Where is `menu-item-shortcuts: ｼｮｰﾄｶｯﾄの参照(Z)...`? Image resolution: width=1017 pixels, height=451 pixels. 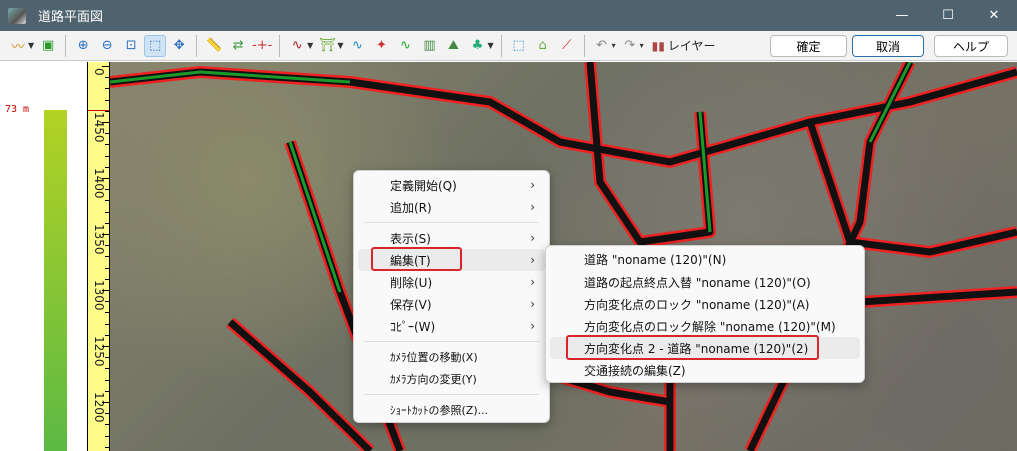 menu-item-shortcuts: ｼｮｰﾄｶｯﾄの参照(Z)... is located at coordinates (451, 410).